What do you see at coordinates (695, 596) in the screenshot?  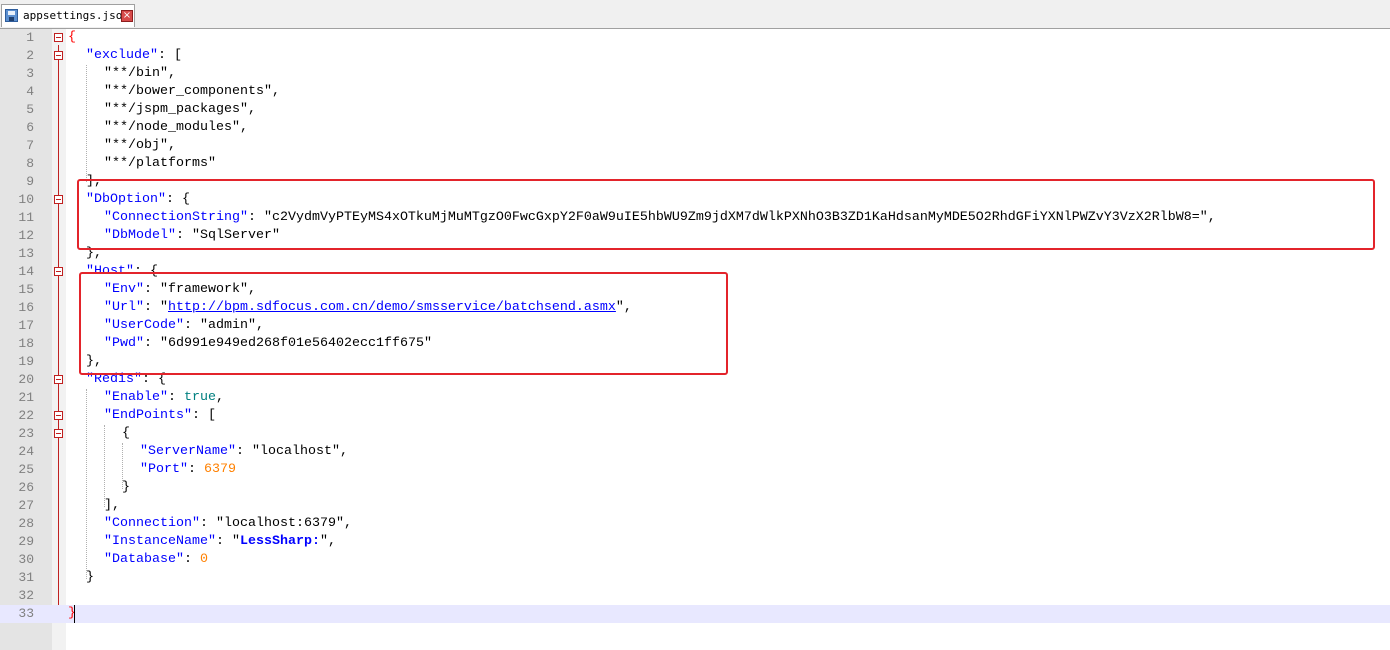 I see `code-line: 32` at bounding box center [695, 596].